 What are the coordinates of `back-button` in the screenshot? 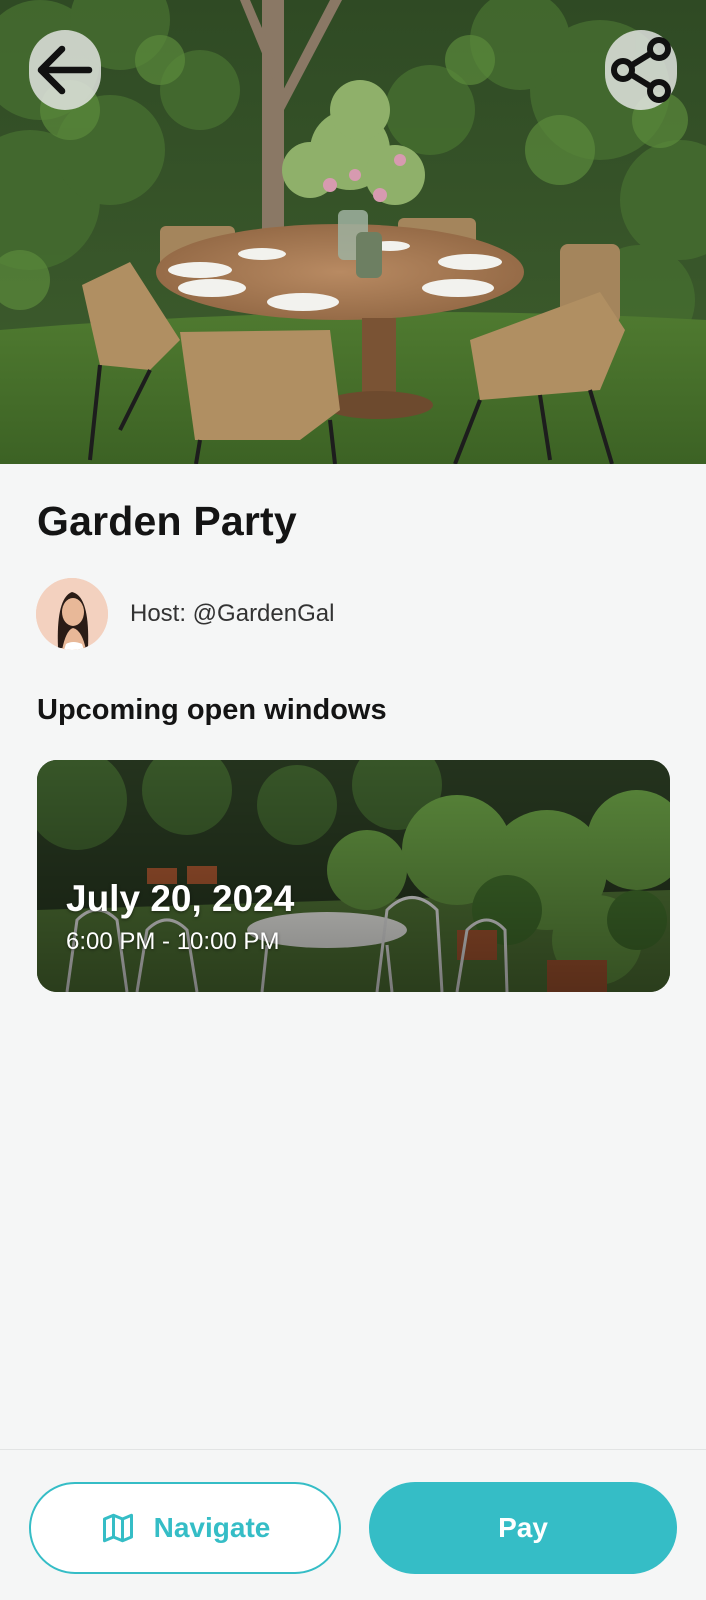 It's located at (65, 70).